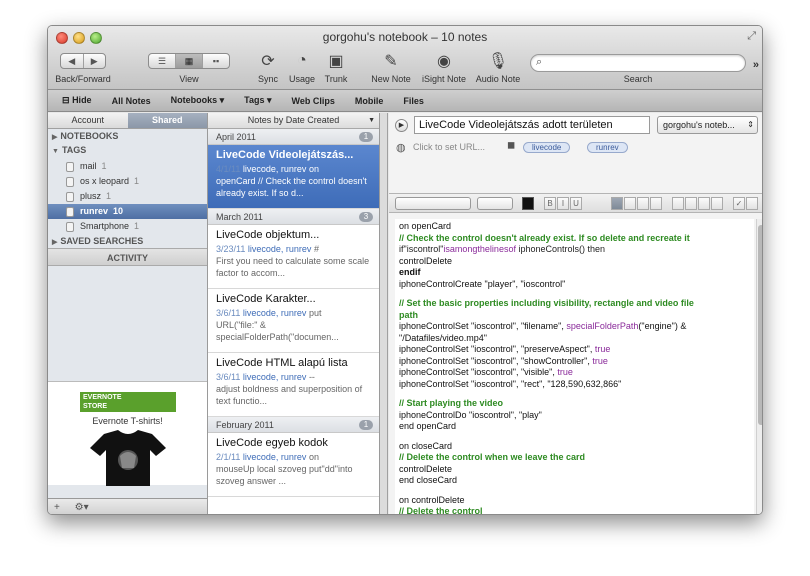 This screenshot has width=810, height=576. Describe the element at coordinates (279, 249) in the screenshot. I see `note-tags: livecode, runrev` at that location.